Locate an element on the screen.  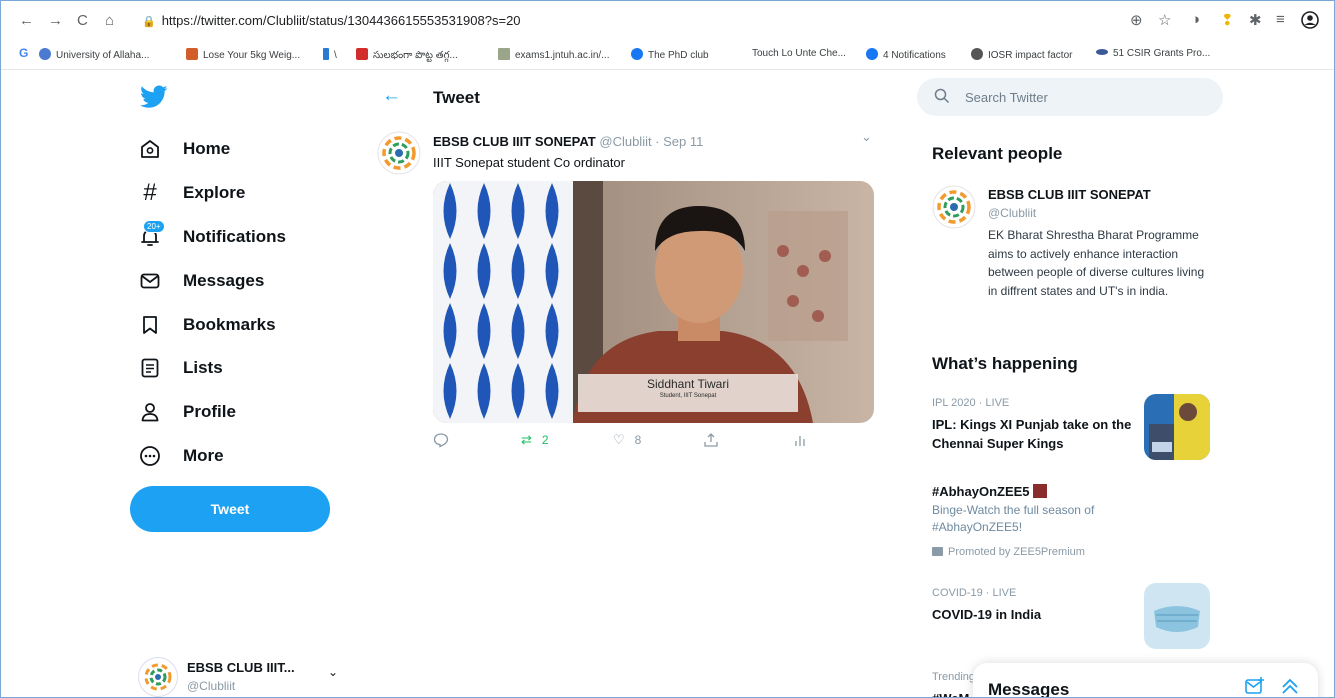
double-chevron-up-icon is located at coordinates (1290, 687).